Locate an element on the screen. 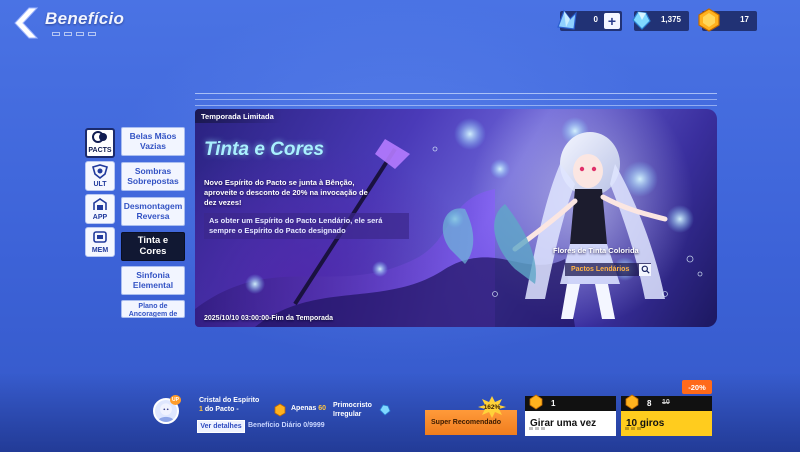 The width and height of the screenshot is (800, 452). pact-icon is located at coordinates (99, 137).